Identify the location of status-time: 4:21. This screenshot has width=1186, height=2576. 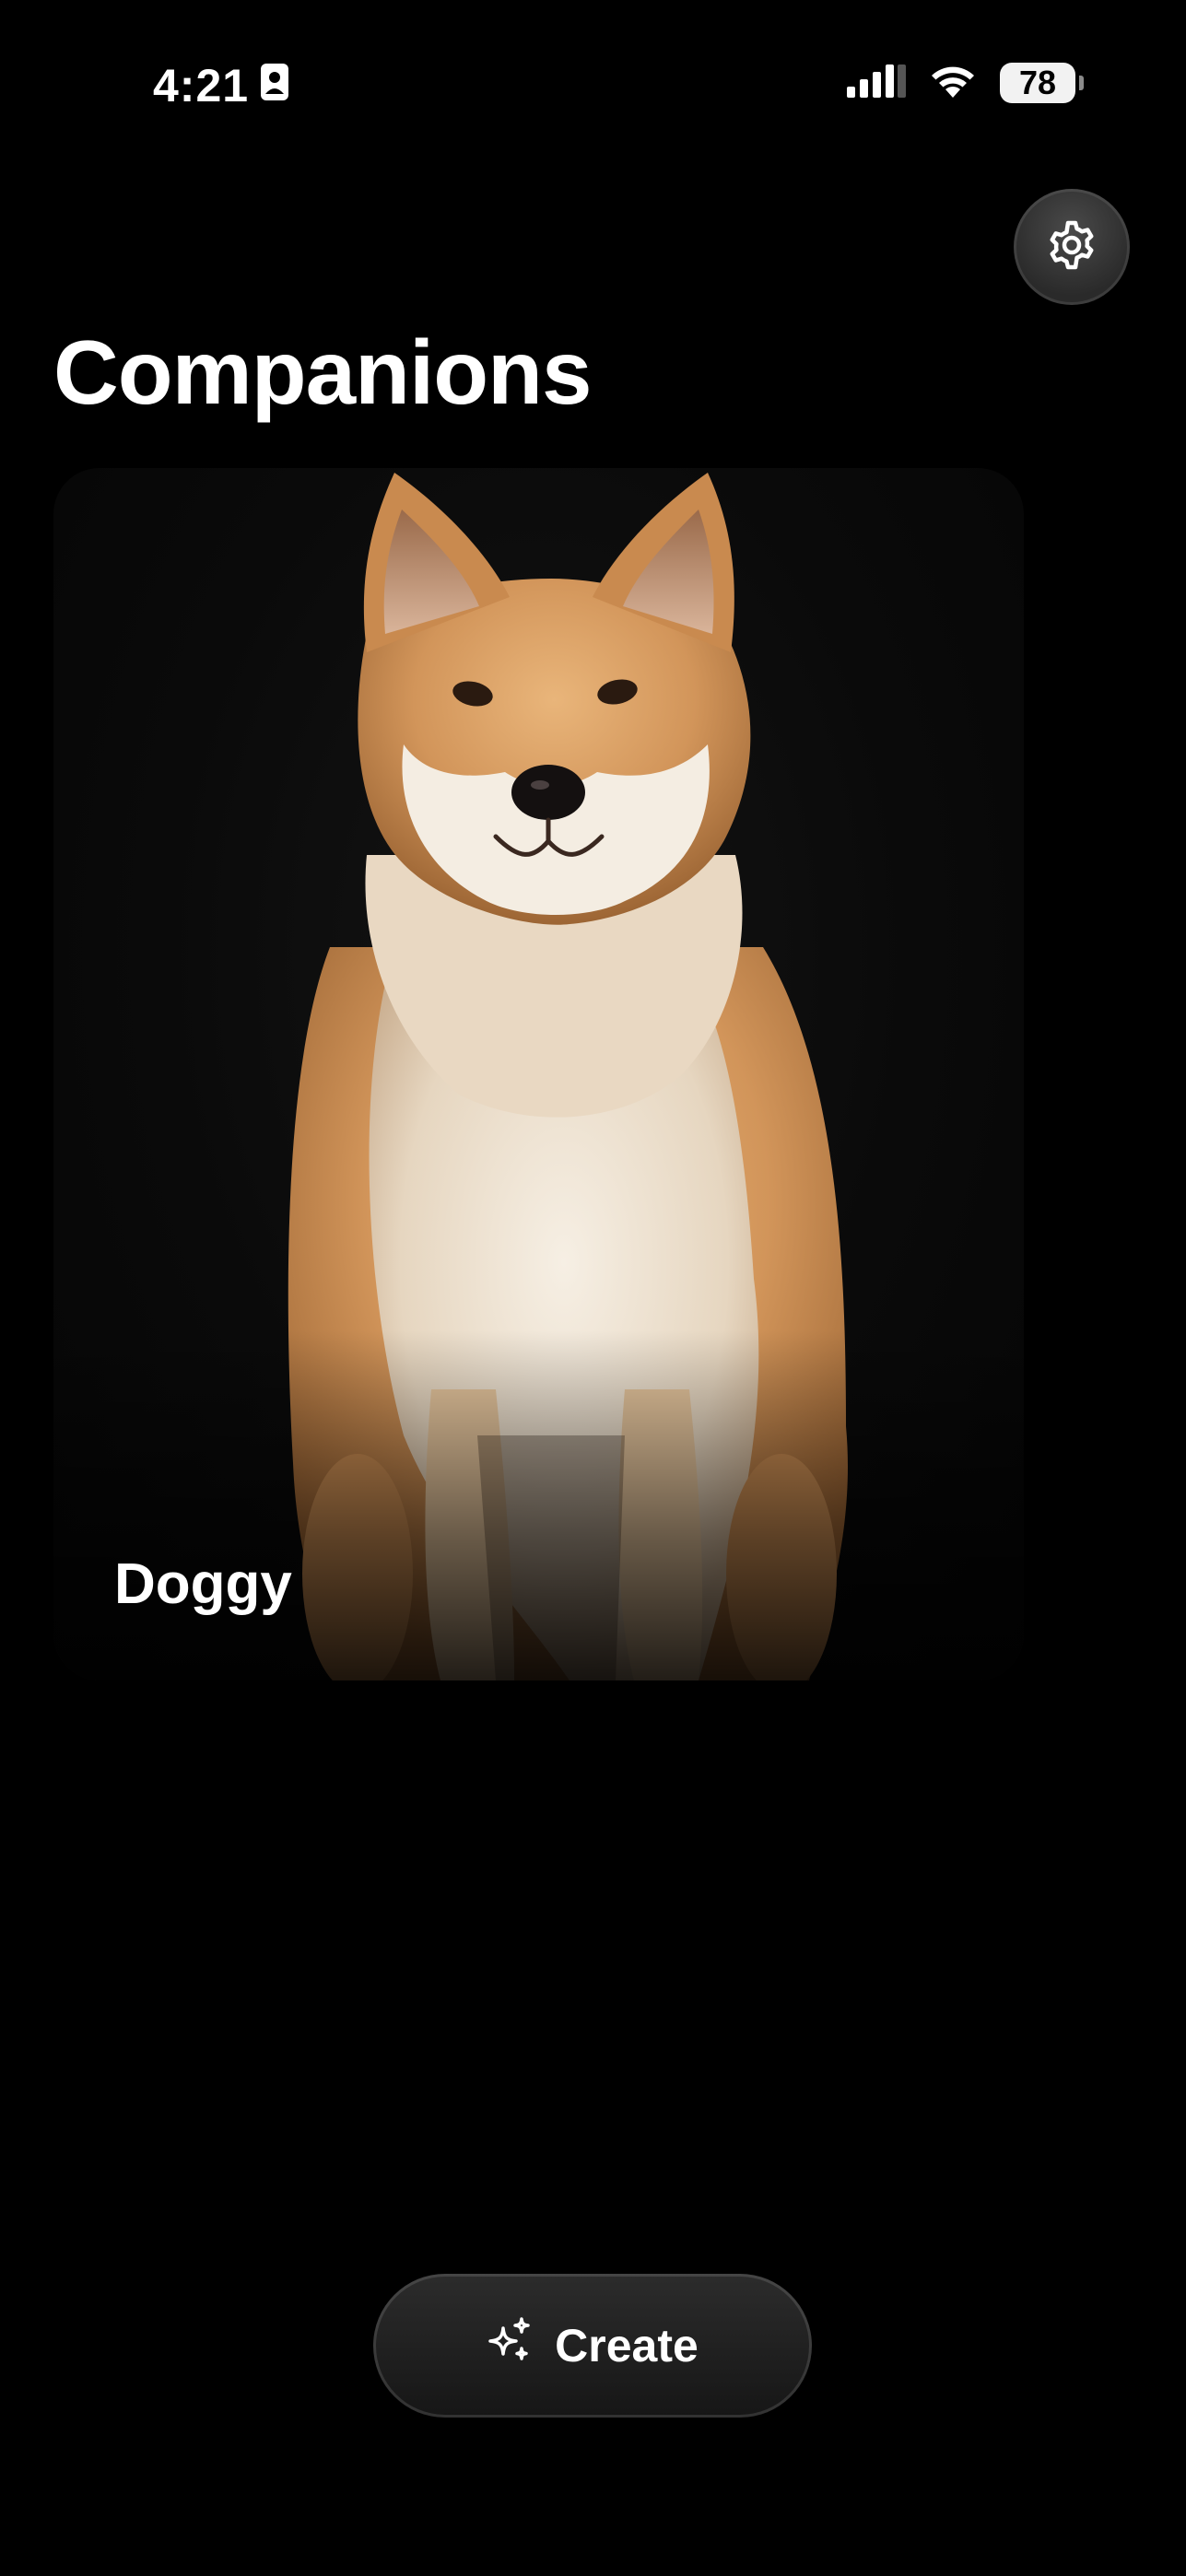
(221, 85).